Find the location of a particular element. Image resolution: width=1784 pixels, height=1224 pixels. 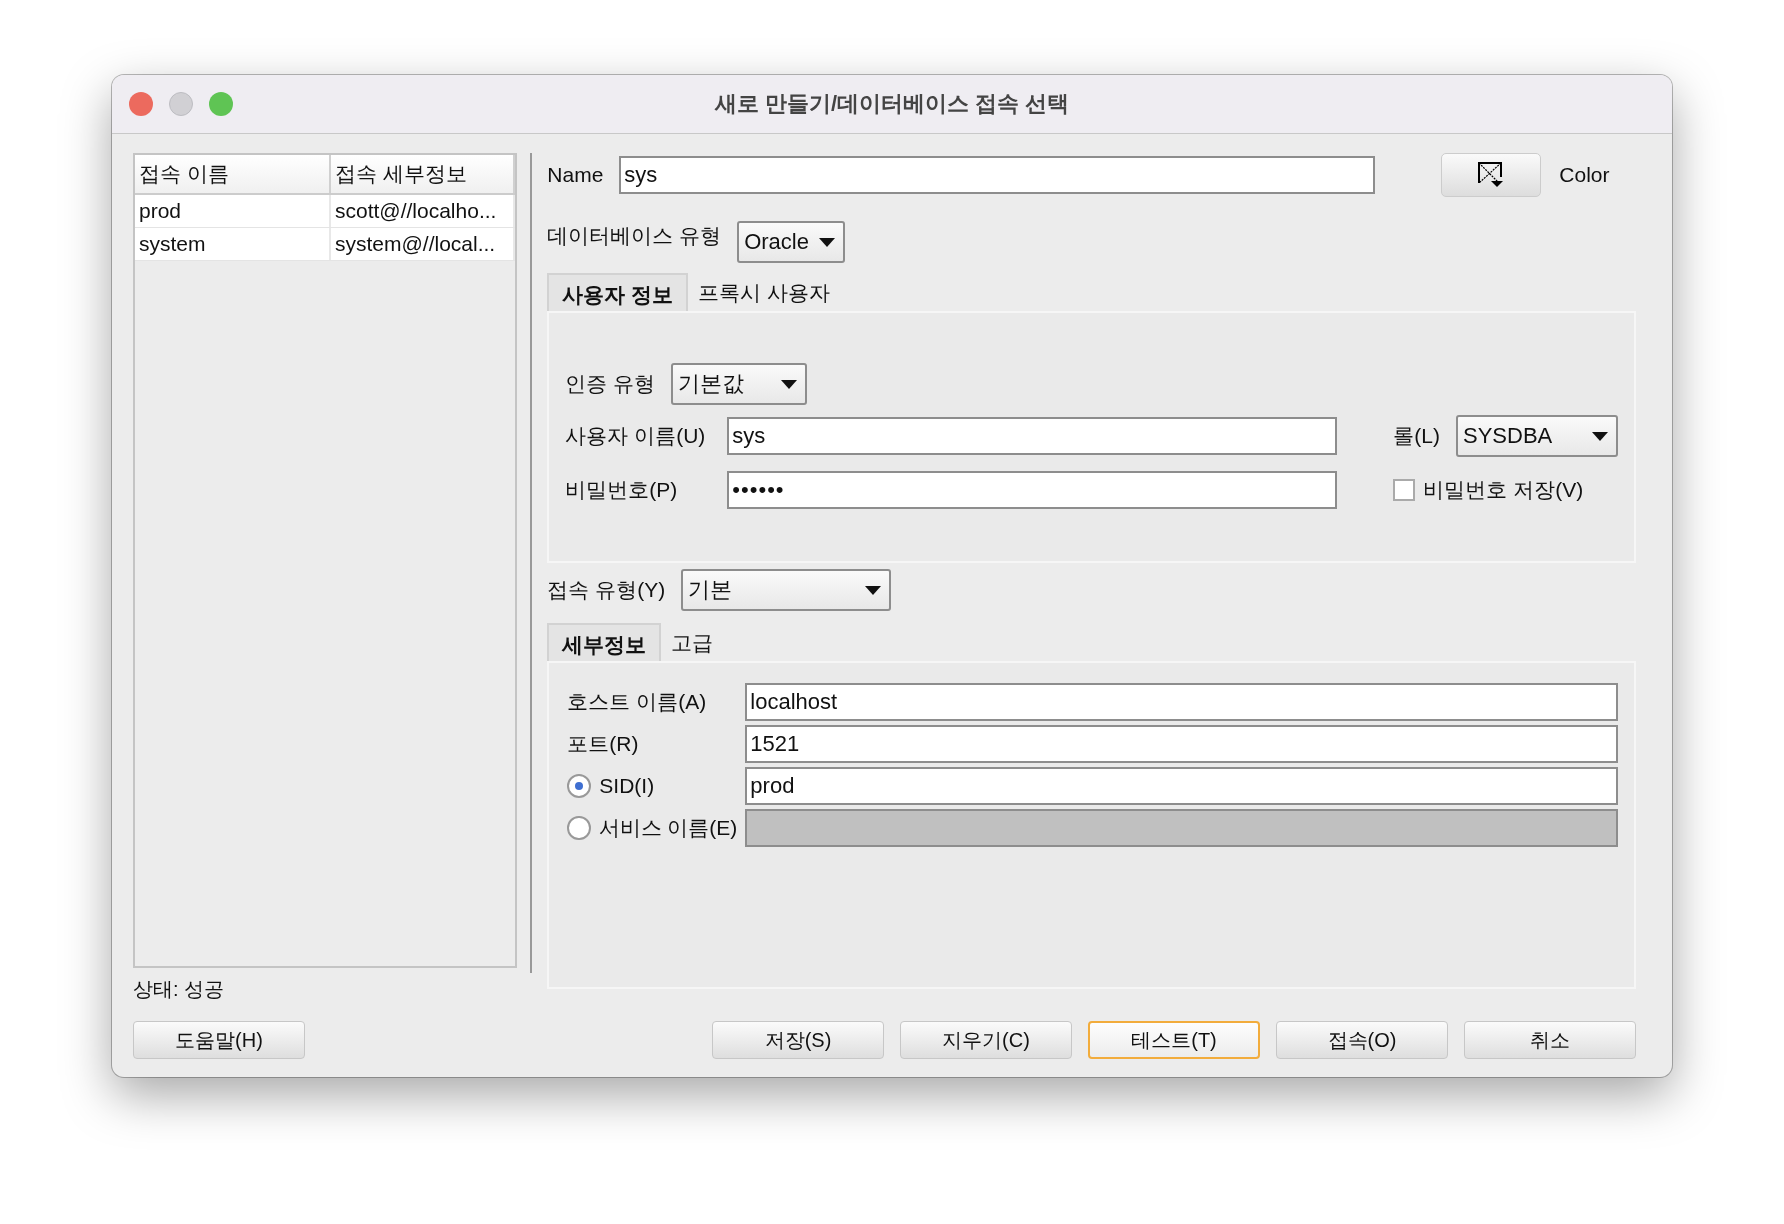

color-picker-icon is located at coordinates (1491, 175).